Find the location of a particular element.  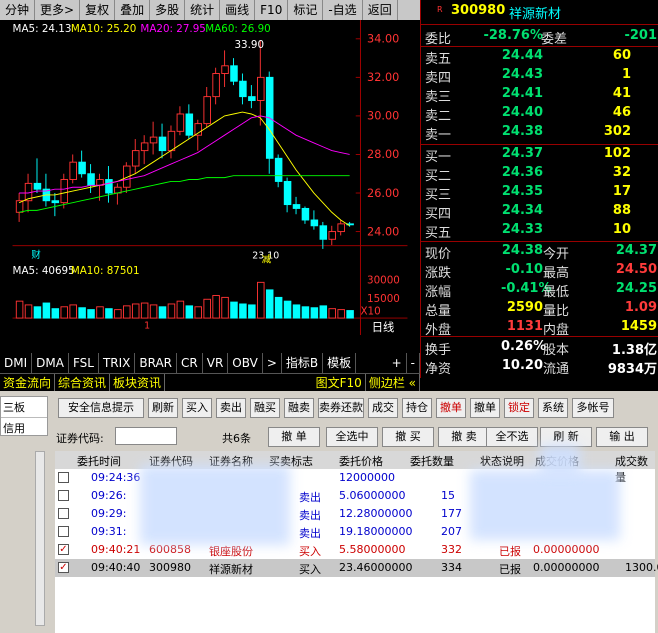

action-button: 输 出 is located at coordinates (622, 437).